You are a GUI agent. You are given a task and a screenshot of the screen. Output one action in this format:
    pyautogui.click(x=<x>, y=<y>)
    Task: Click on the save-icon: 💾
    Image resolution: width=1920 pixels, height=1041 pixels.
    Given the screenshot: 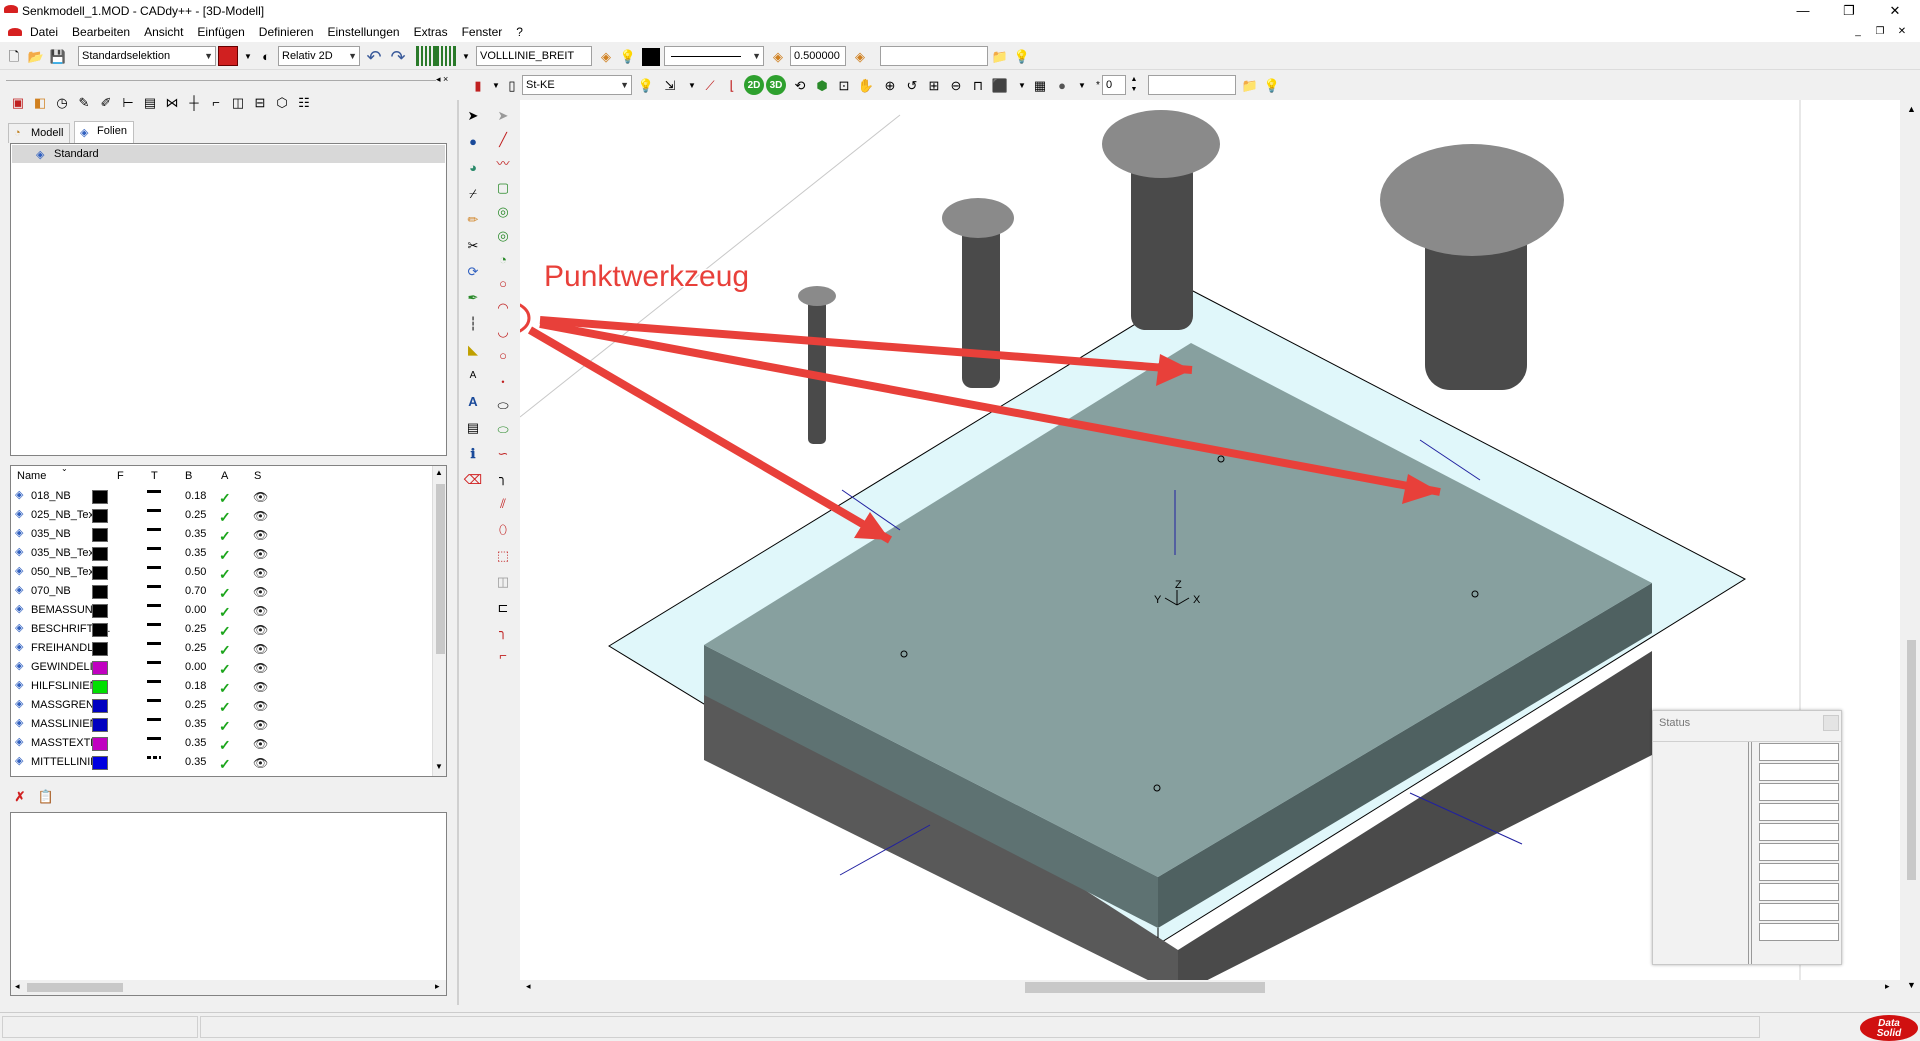 What is the action you would take?
    pyautogui.click(x=58, y=56)
    